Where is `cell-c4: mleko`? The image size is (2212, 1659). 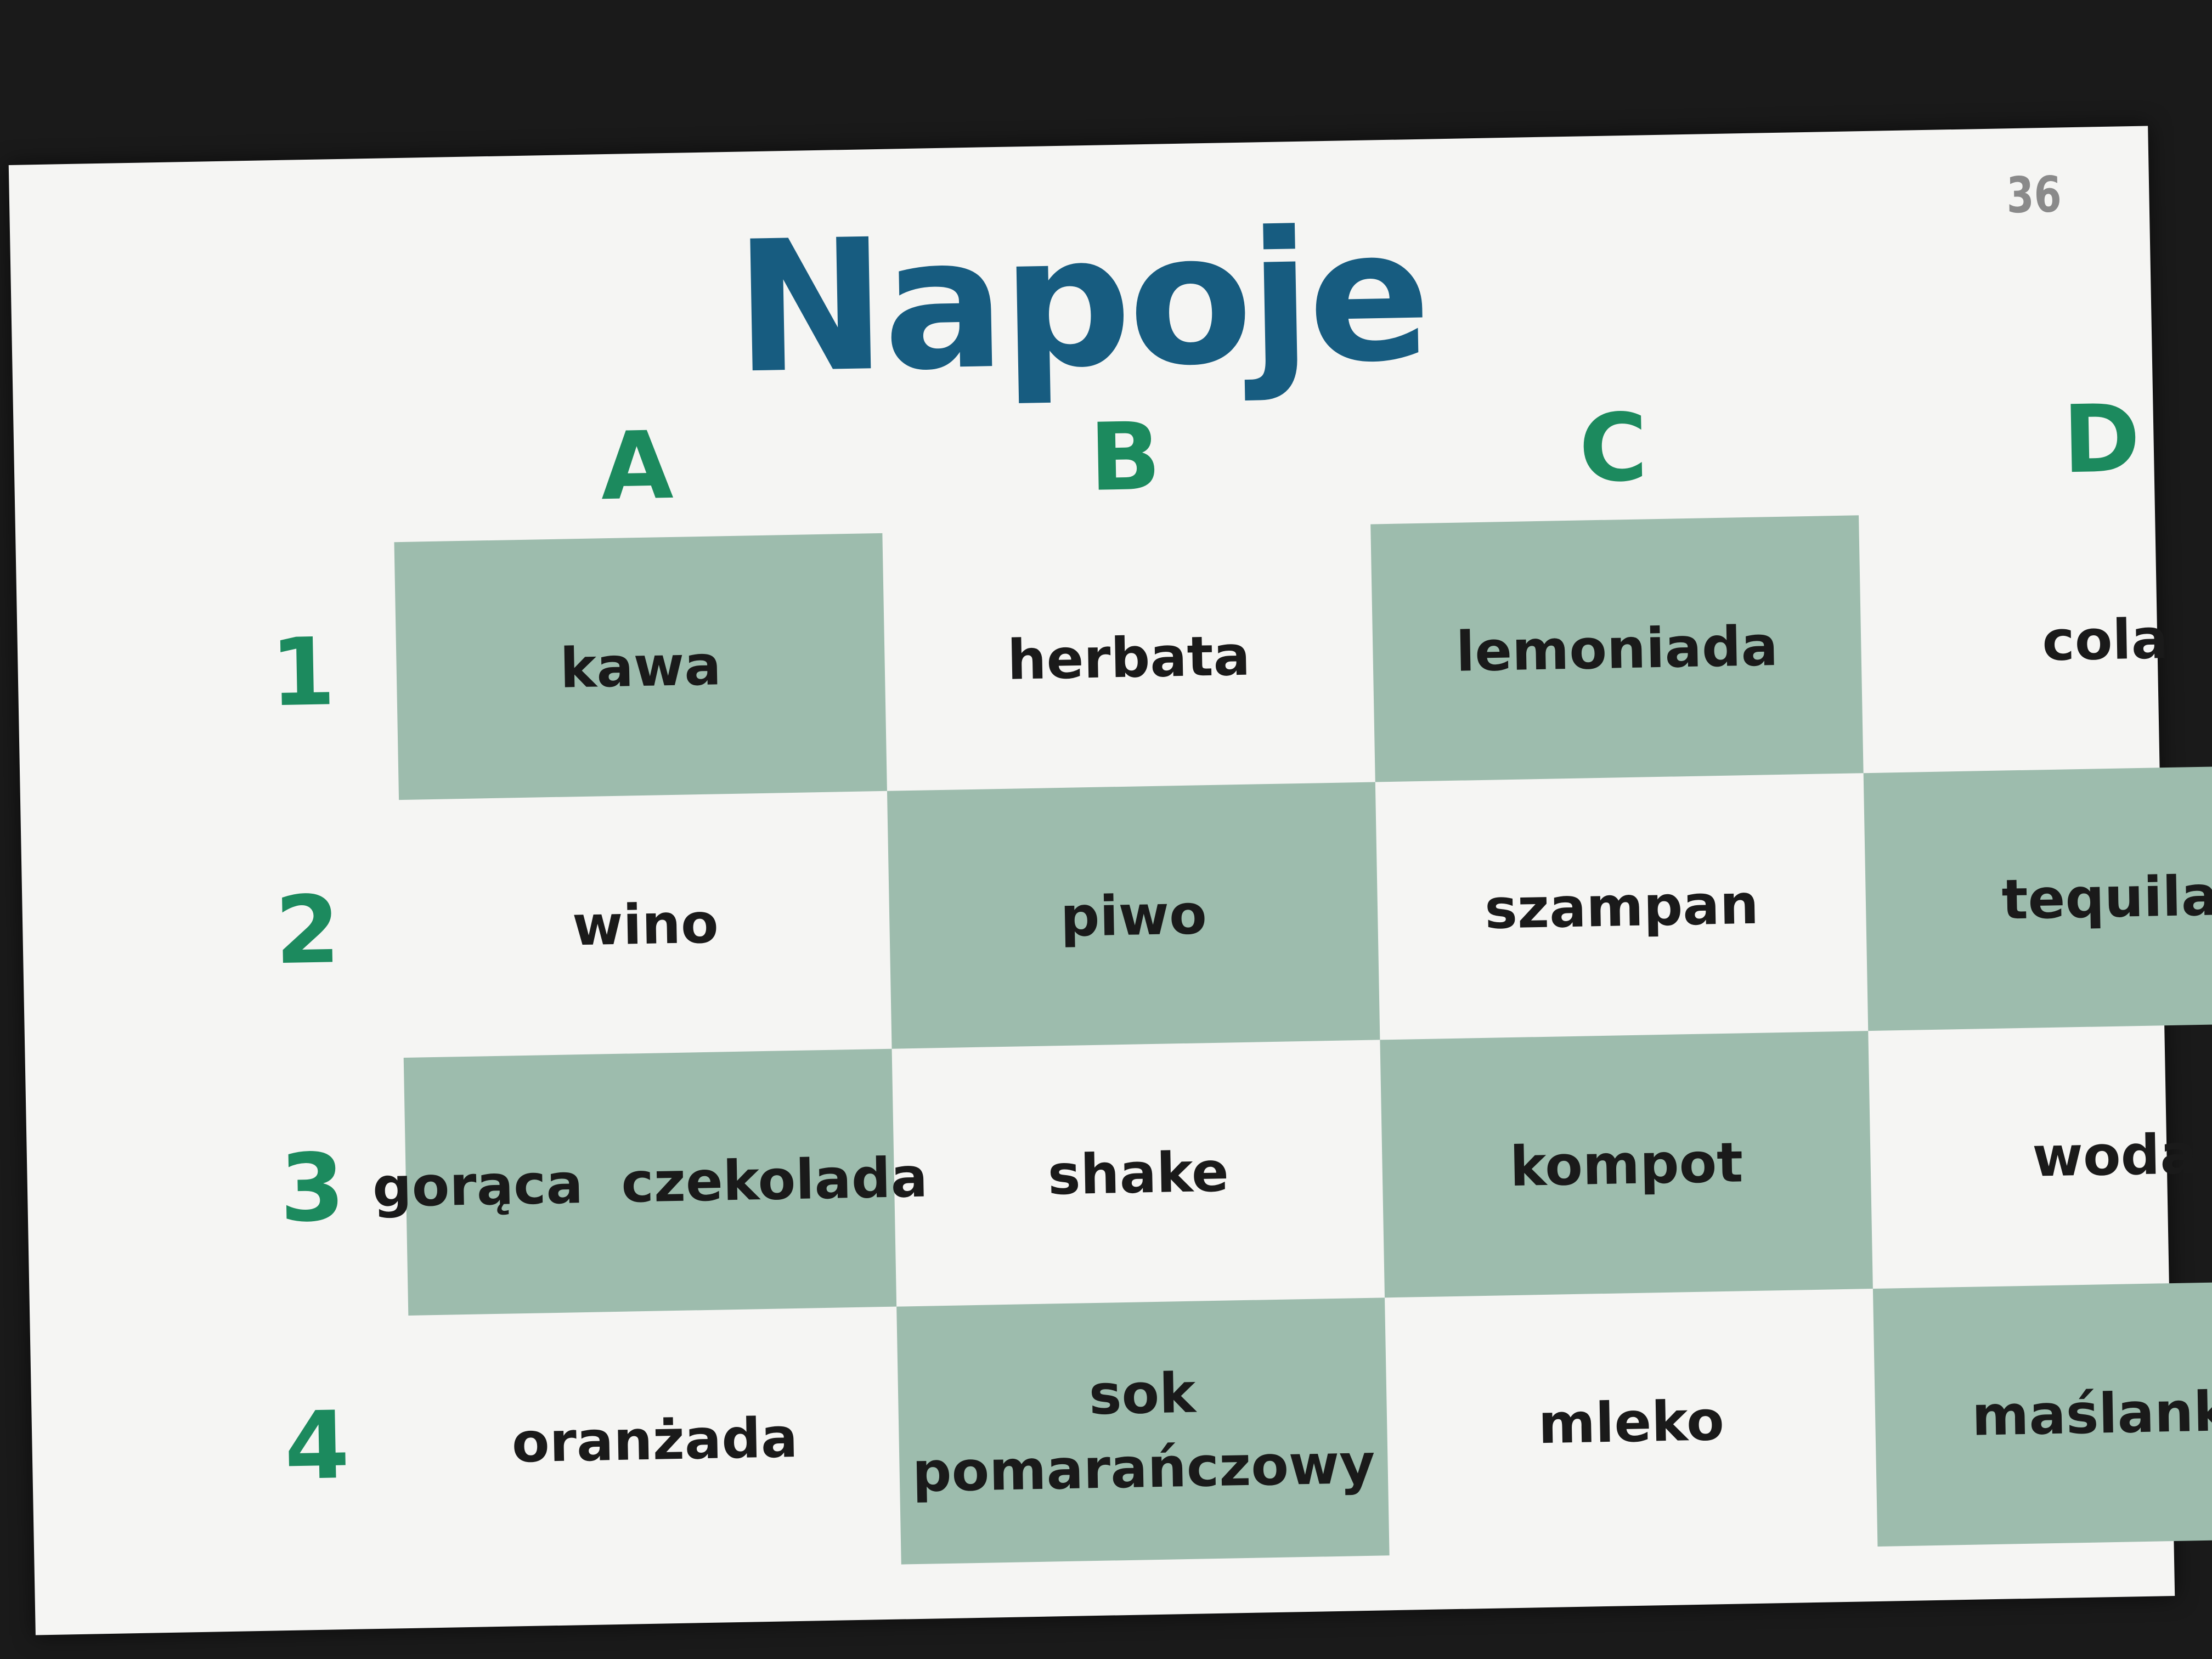 cell-c4: mleko is located at coordinates (1631, 1422).